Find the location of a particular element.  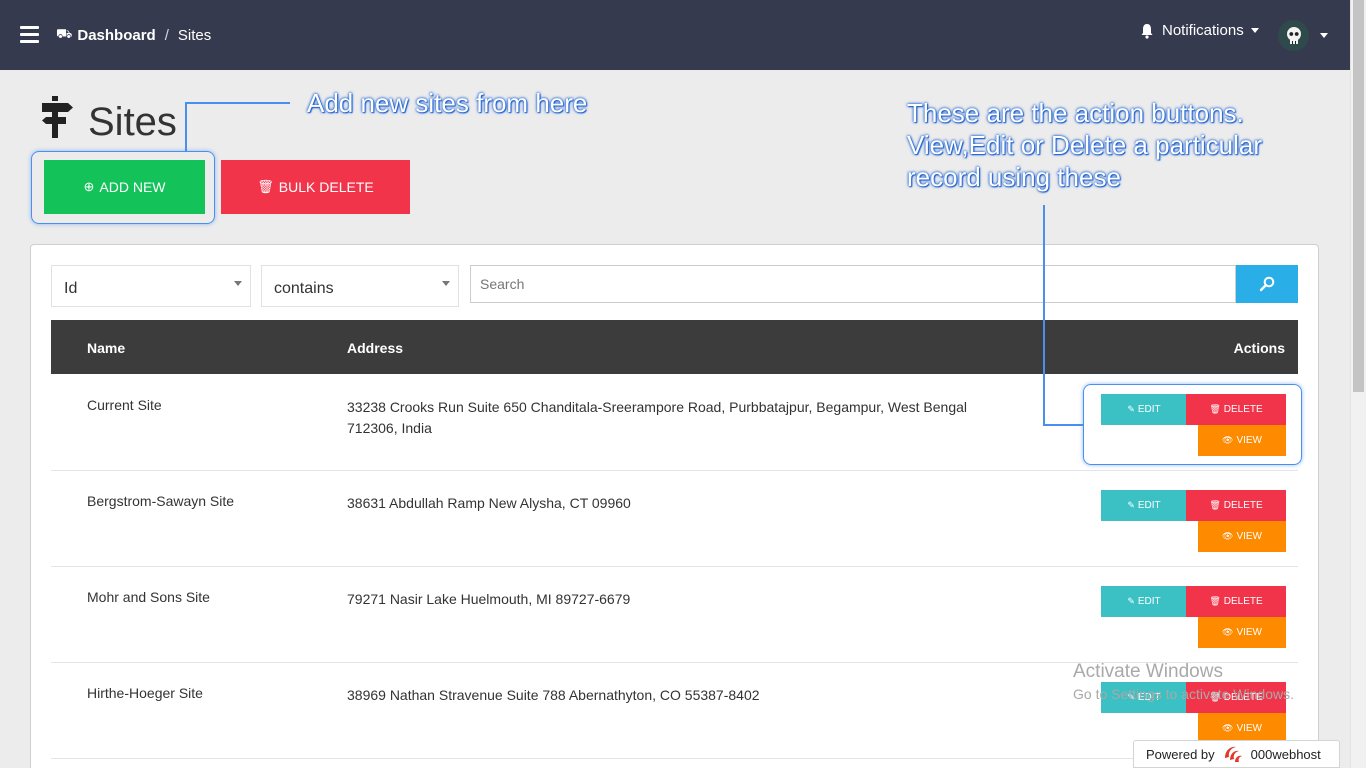

operator-select-value: contains is located at coordinates (304, 288).